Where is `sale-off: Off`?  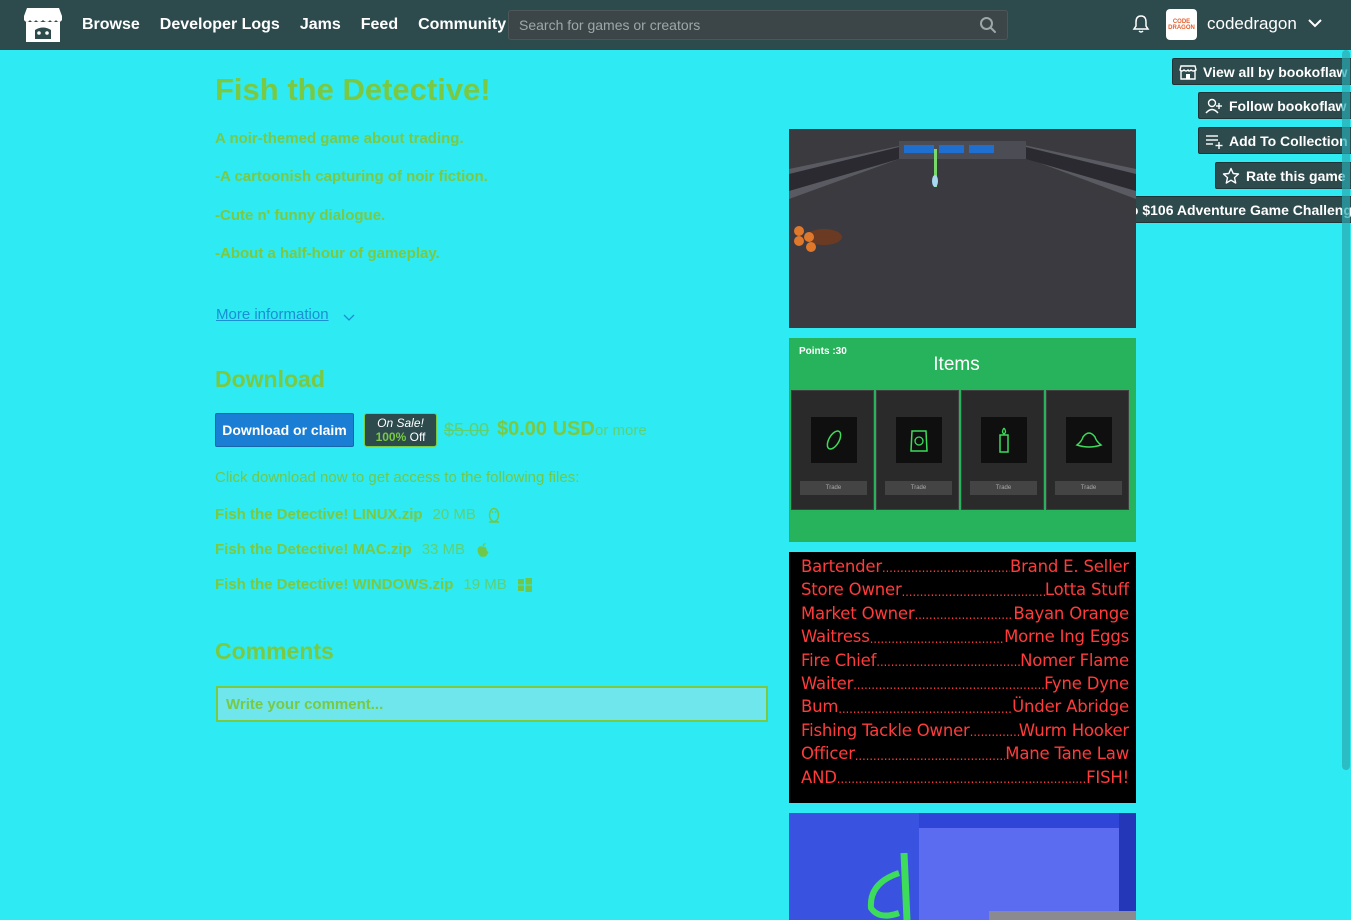 sale-off: Off is located at coordinates (417, 437).